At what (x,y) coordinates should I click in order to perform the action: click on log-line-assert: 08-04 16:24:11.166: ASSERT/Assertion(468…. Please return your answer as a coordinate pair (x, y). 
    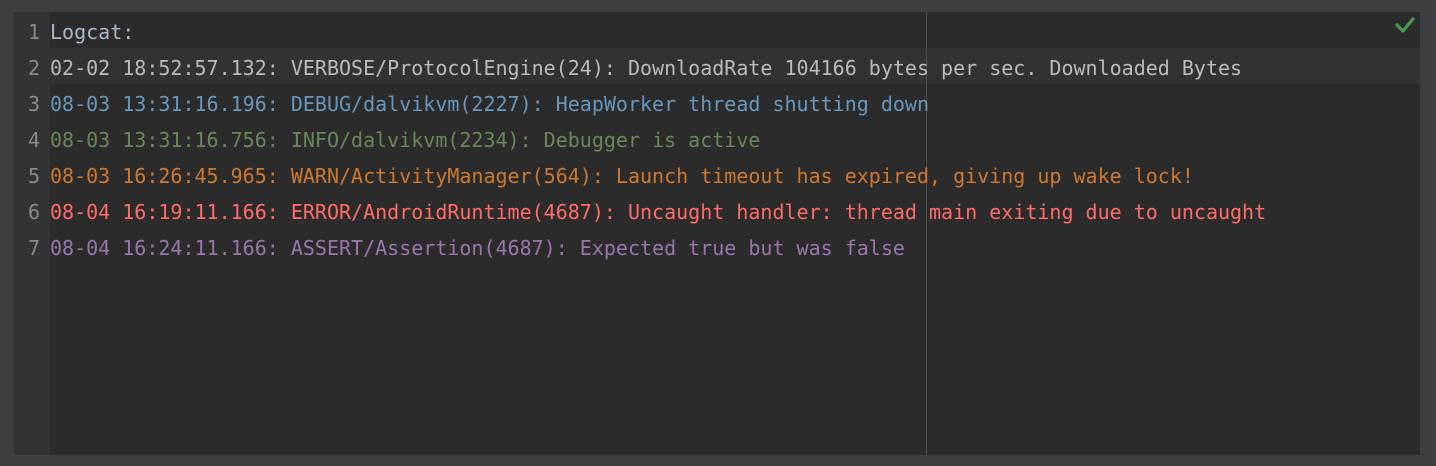
    Looking at the image, I should click on (477, 248).